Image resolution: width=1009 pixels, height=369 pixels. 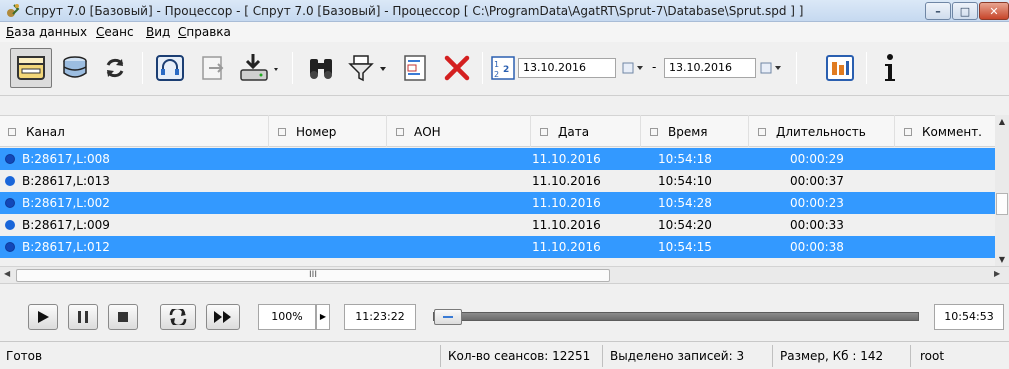 What do you see at coordinates (260, 68) in the screenshot?
I see `download-button` at bounding box center [260, 68].